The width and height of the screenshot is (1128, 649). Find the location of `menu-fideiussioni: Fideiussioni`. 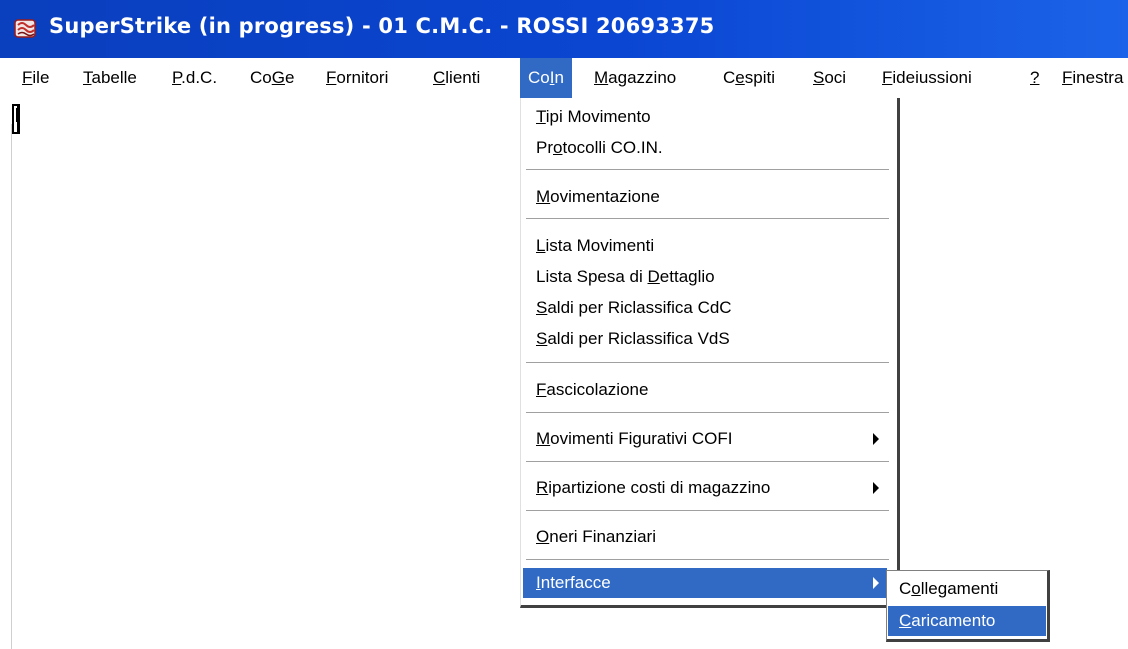

menu-fideiussioni: Fideiussioni is located at coordinates (927, 78).